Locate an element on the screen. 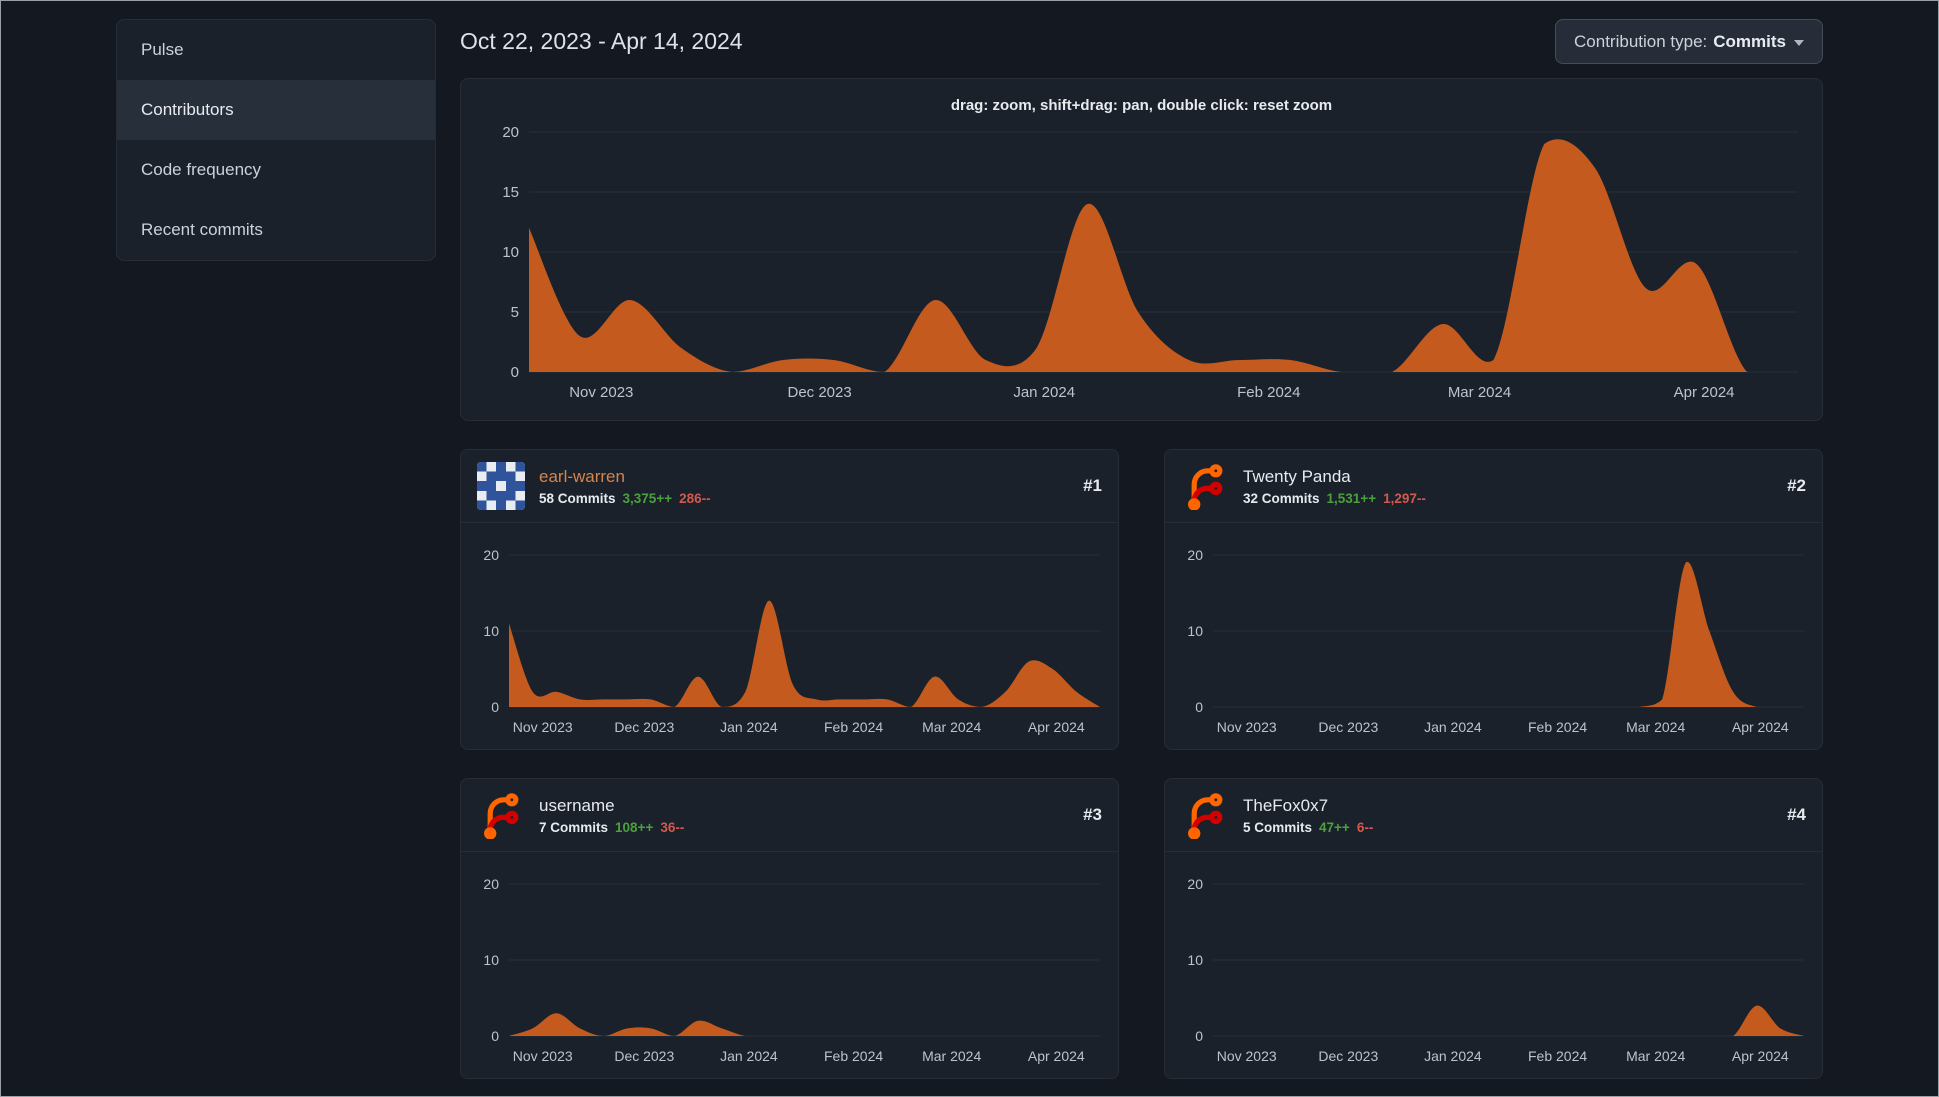 The image size is (1939, 1097). svg-text: 5 is located at coordinates (515, 312).